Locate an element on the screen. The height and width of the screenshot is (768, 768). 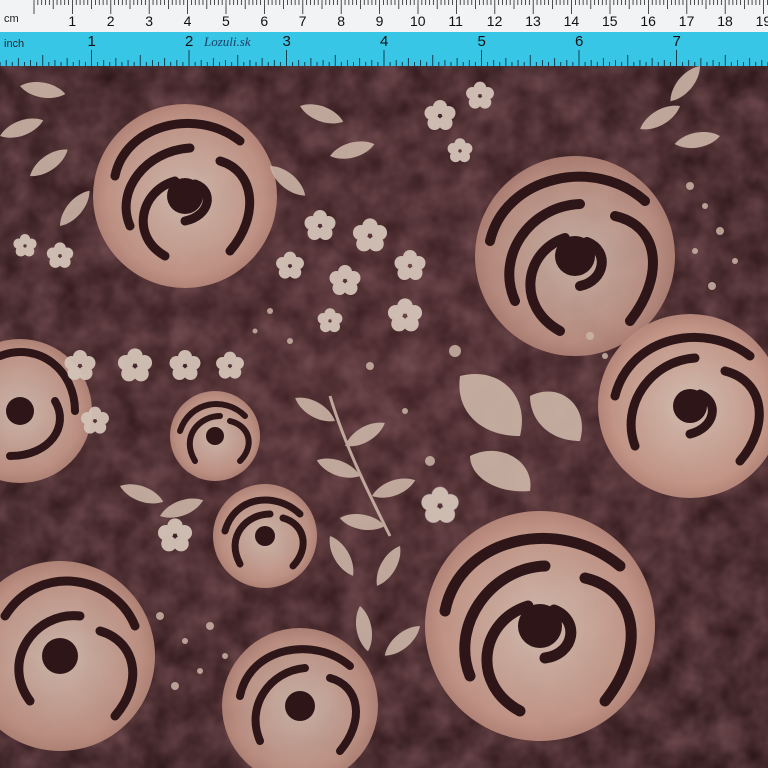
cm-label: 9 is located at coordinates (379, 21).